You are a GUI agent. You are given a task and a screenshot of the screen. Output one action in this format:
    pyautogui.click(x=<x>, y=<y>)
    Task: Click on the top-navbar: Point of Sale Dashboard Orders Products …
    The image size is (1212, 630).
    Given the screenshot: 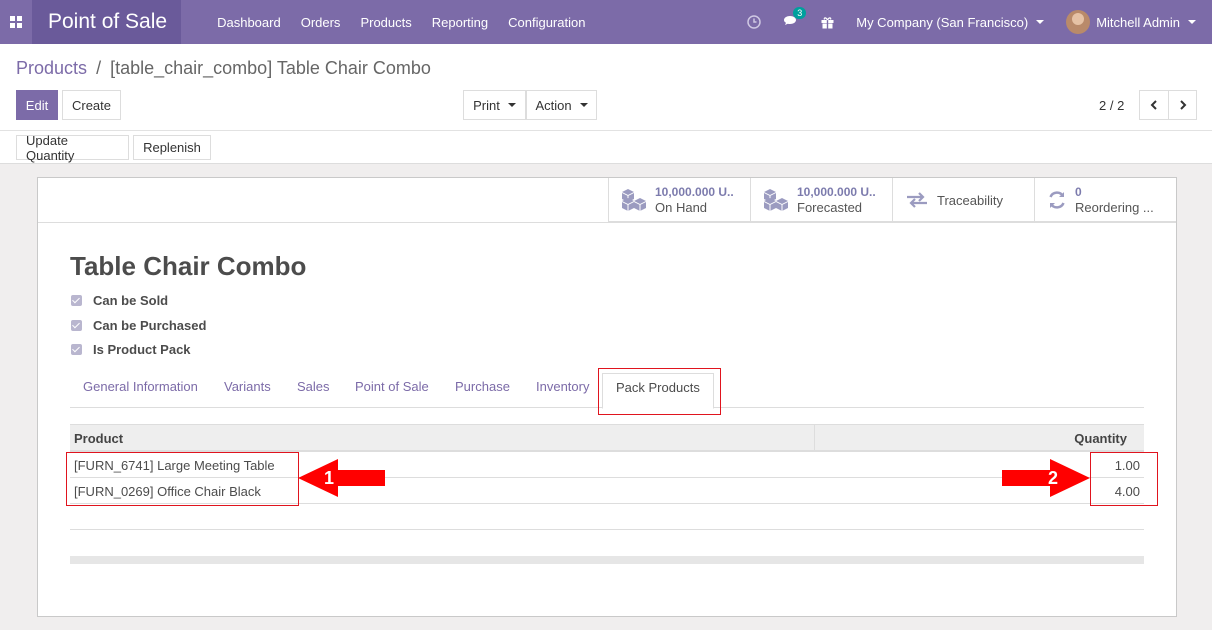 What is the action you would take?
    pyautogui.click(x=606, y=22)
    